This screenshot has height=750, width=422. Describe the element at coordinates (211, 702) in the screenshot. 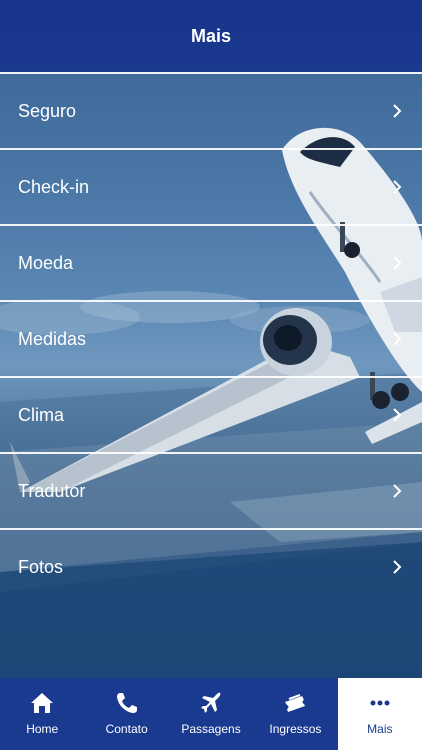

I see `airplane-icon` at that location.